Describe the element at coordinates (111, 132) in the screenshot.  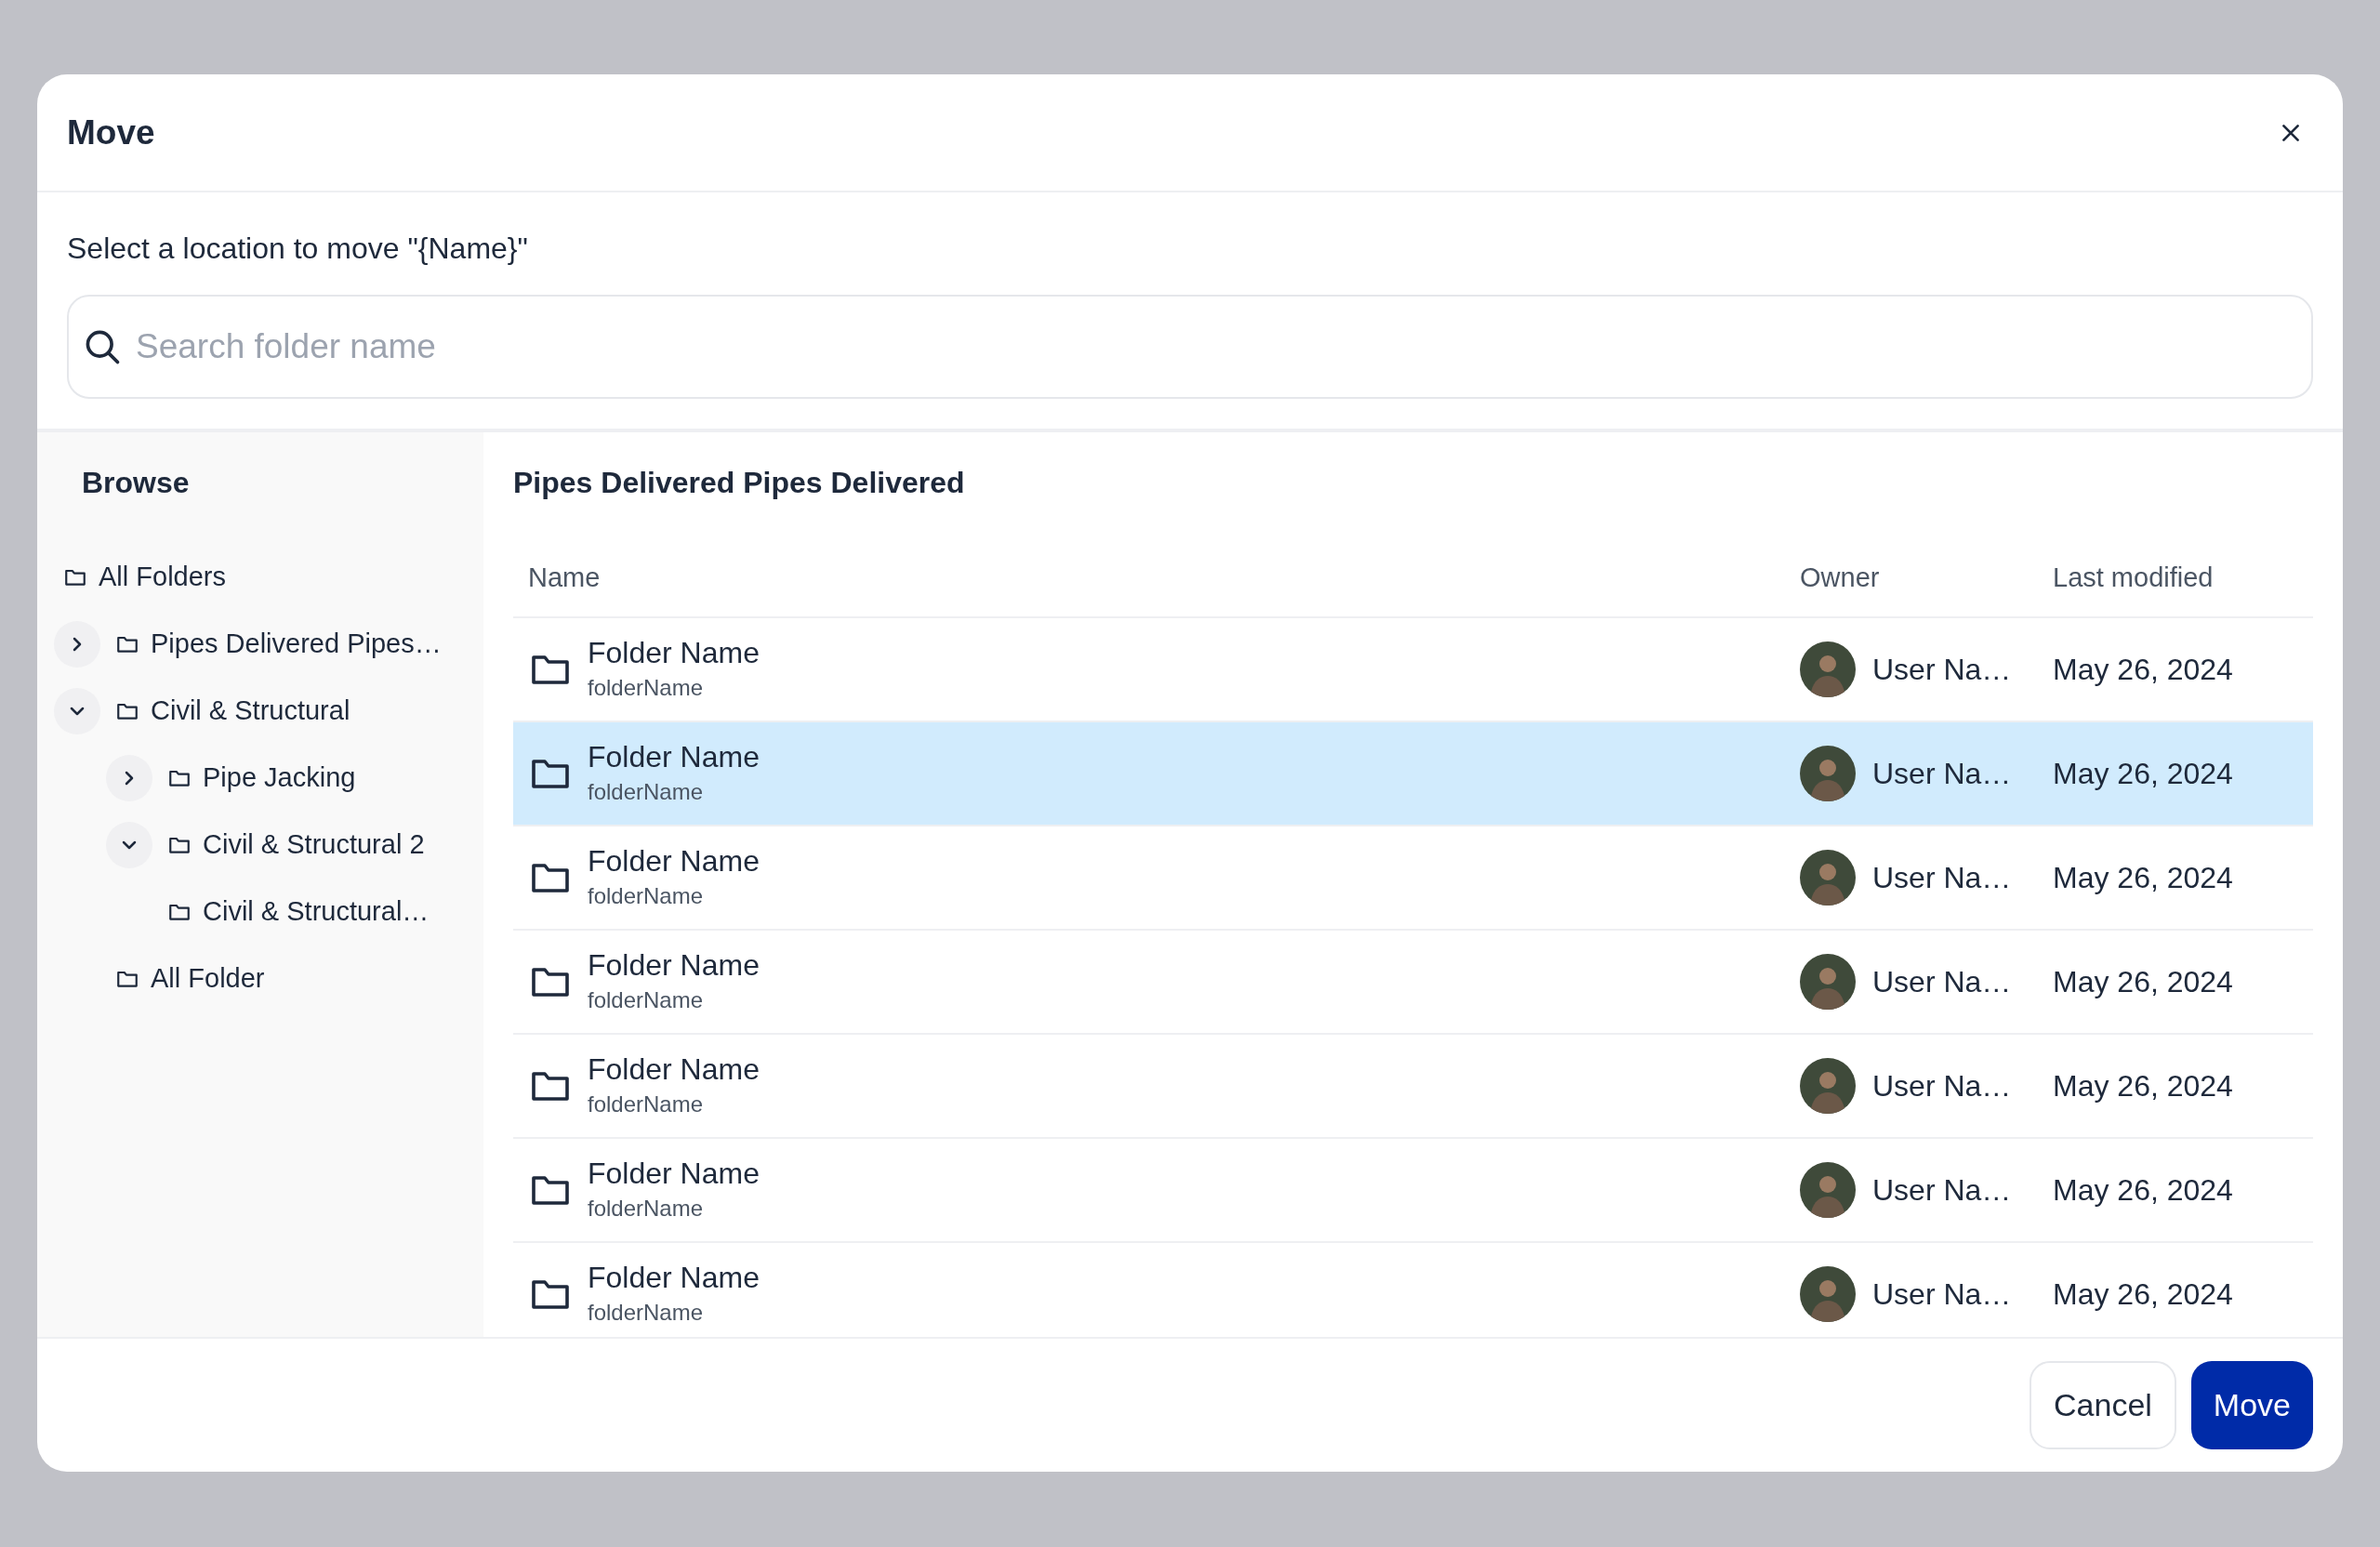
I see `dialog-title: Move` at that location.